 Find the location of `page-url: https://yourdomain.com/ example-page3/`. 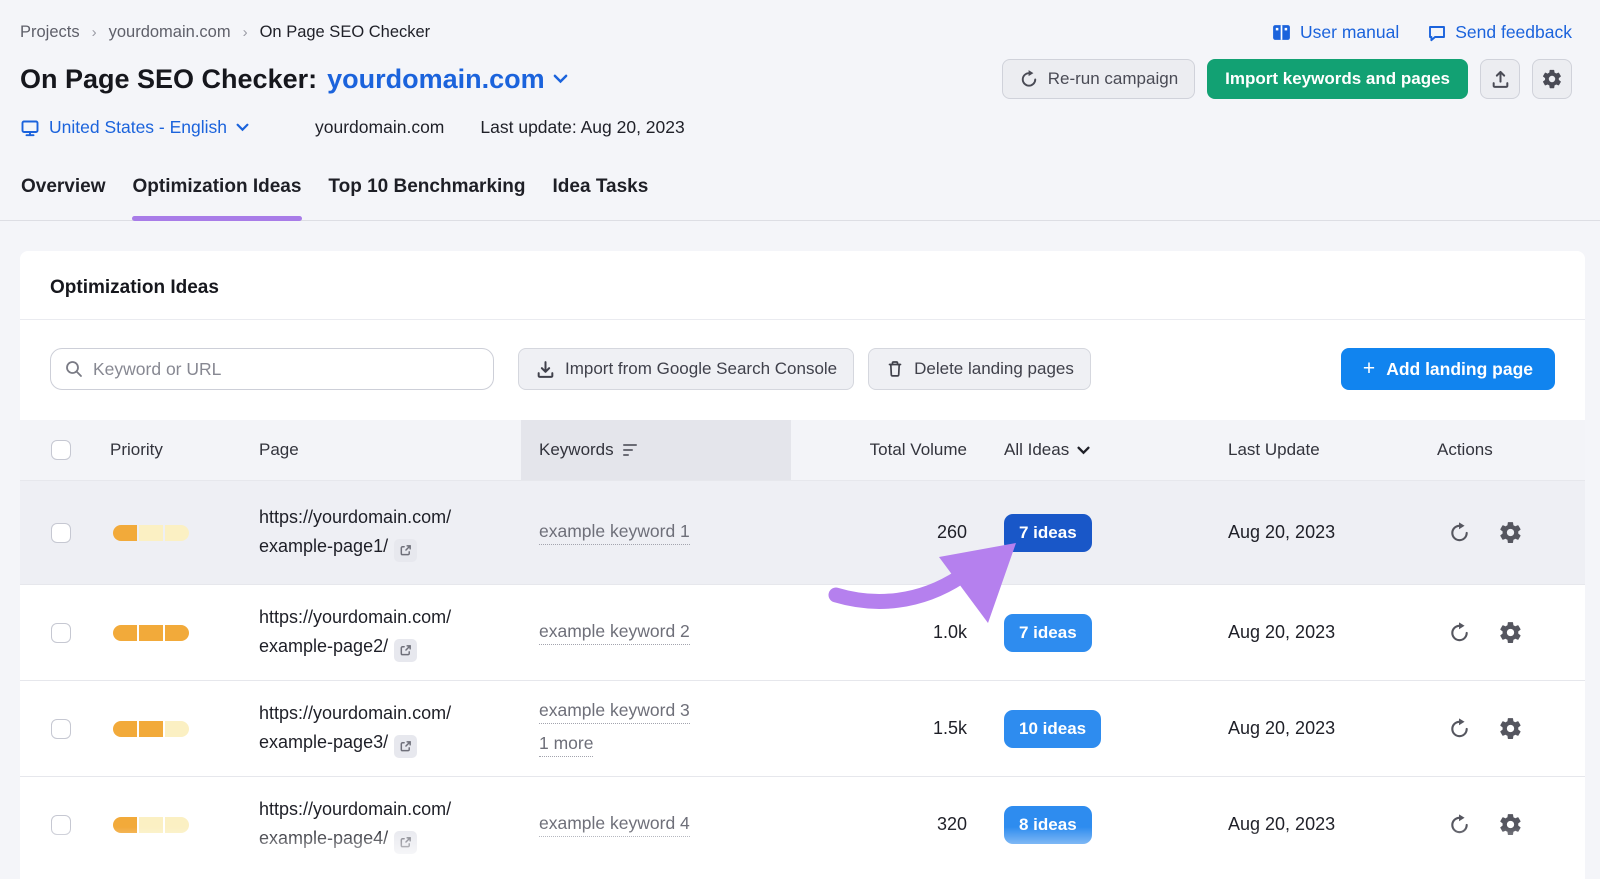

page-url: https://yourdomain.com/ example-page3/ is located at coordinates (355, 729).